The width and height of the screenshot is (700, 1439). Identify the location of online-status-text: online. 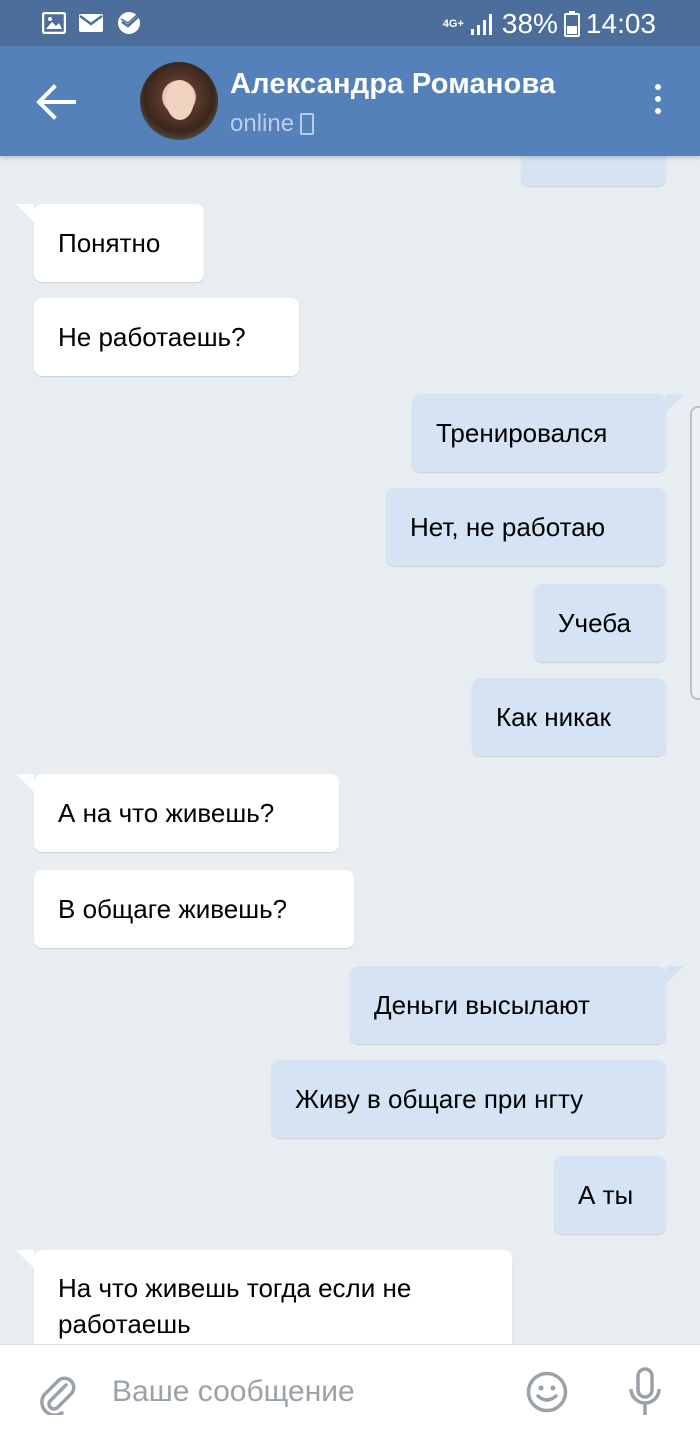
(262, 123).